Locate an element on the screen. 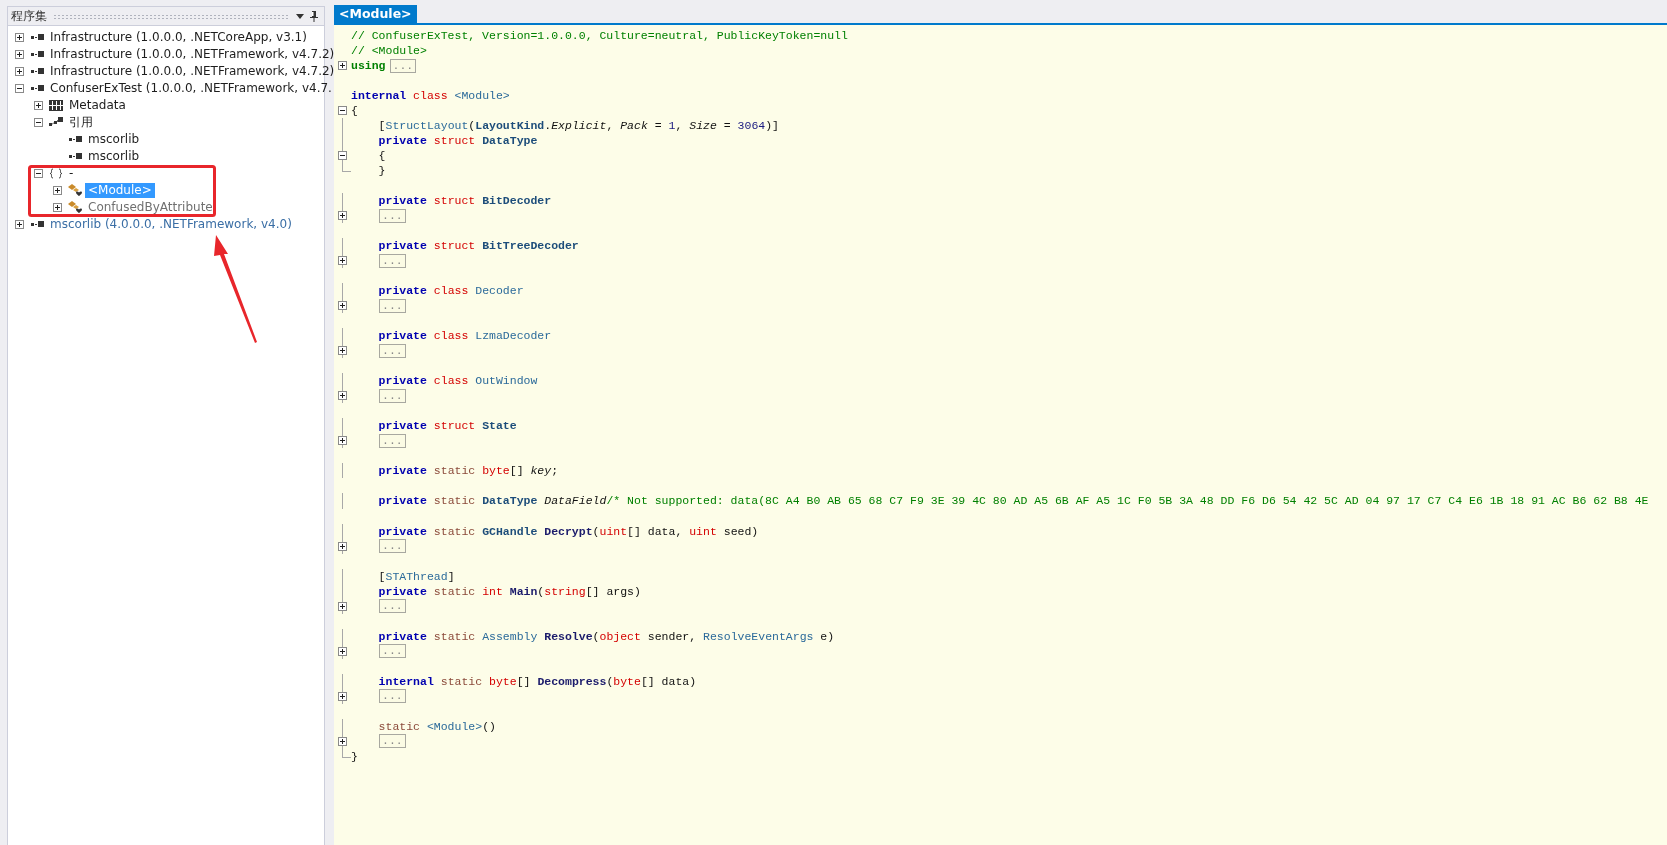  tree-item: ConfusedByAttribute is located at coordinates (150, 207).